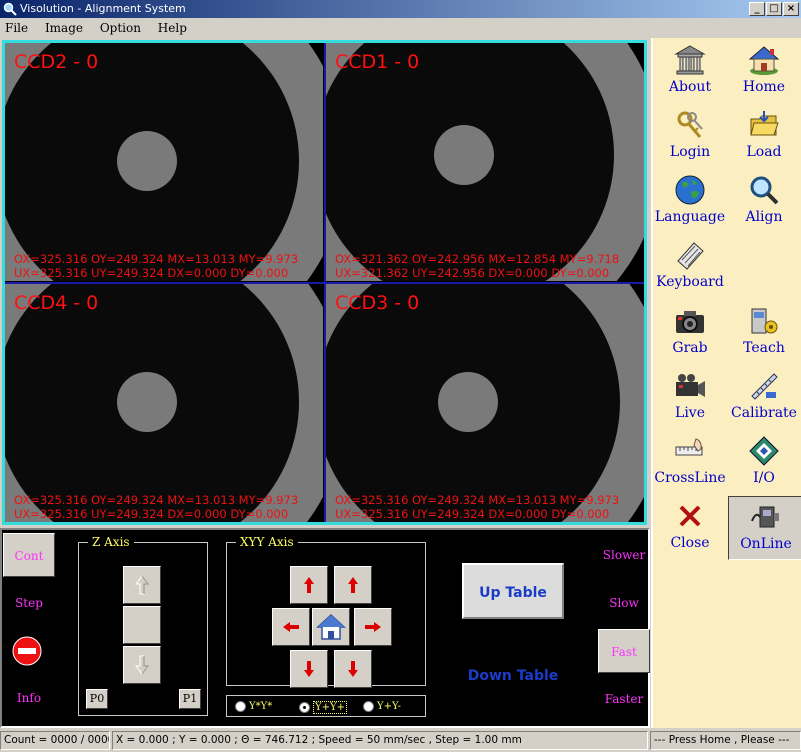 This screenshot has height=752, width=801. I want to click on menu-file: File, so click(16, 28).